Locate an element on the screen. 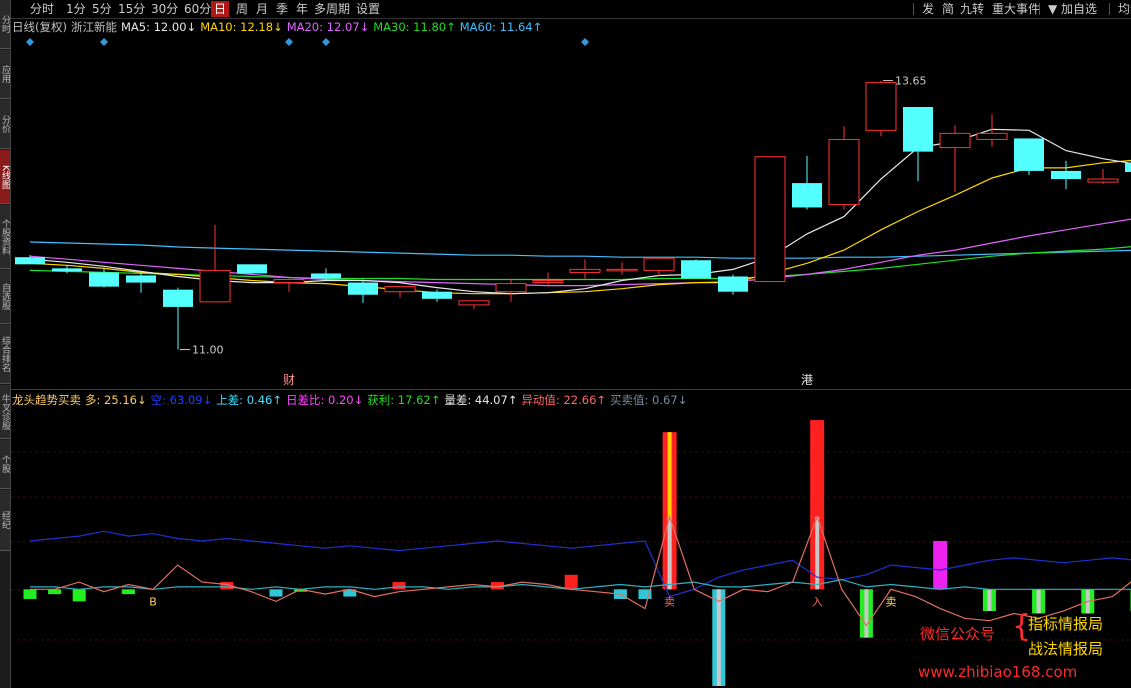 Image resolution: width=1131 pixels, height=688 pixels. watermark-name-1: 指标情报局 is located at coordinates (1066, 624).